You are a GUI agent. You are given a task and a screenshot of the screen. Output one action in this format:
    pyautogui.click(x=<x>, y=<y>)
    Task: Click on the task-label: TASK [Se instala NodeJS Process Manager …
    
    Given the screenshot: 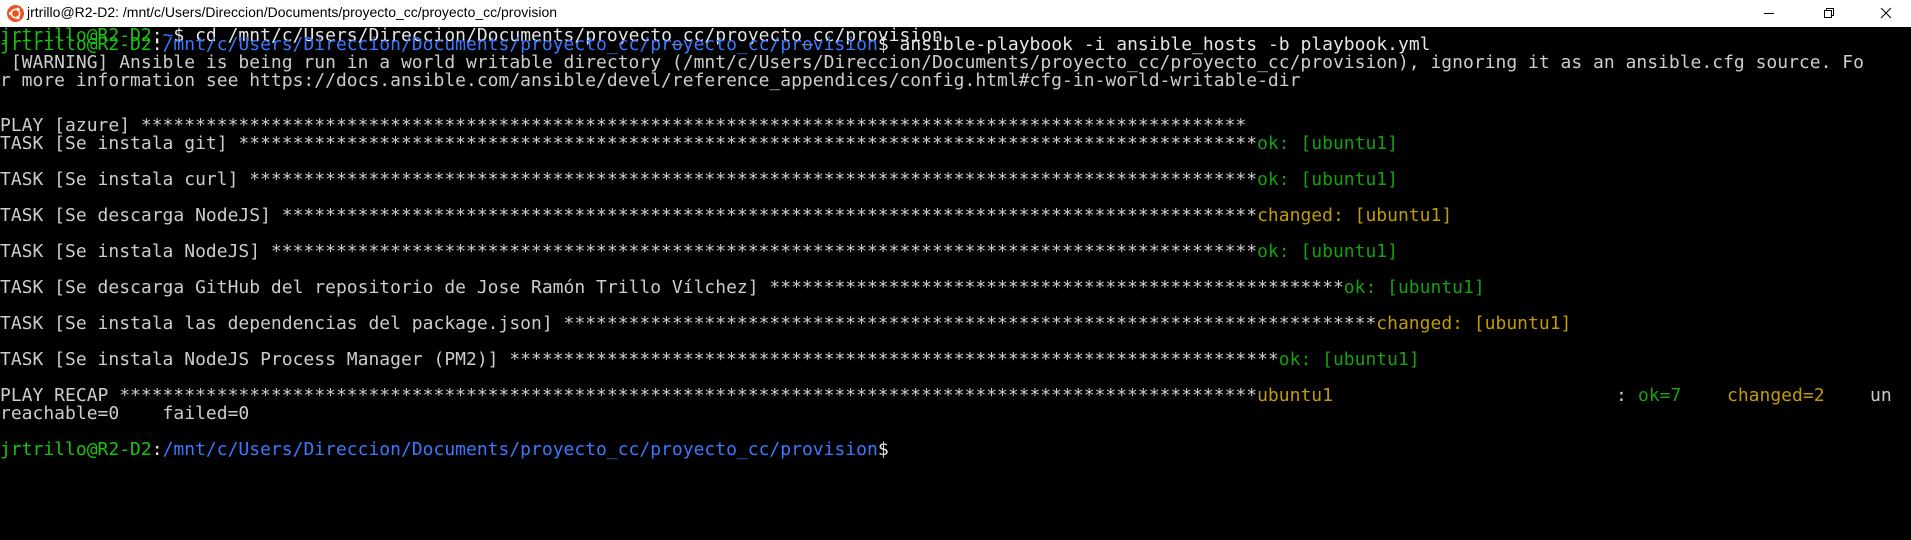 What is the action you would take?
    pyautogui.click(x=639, y=359)
    